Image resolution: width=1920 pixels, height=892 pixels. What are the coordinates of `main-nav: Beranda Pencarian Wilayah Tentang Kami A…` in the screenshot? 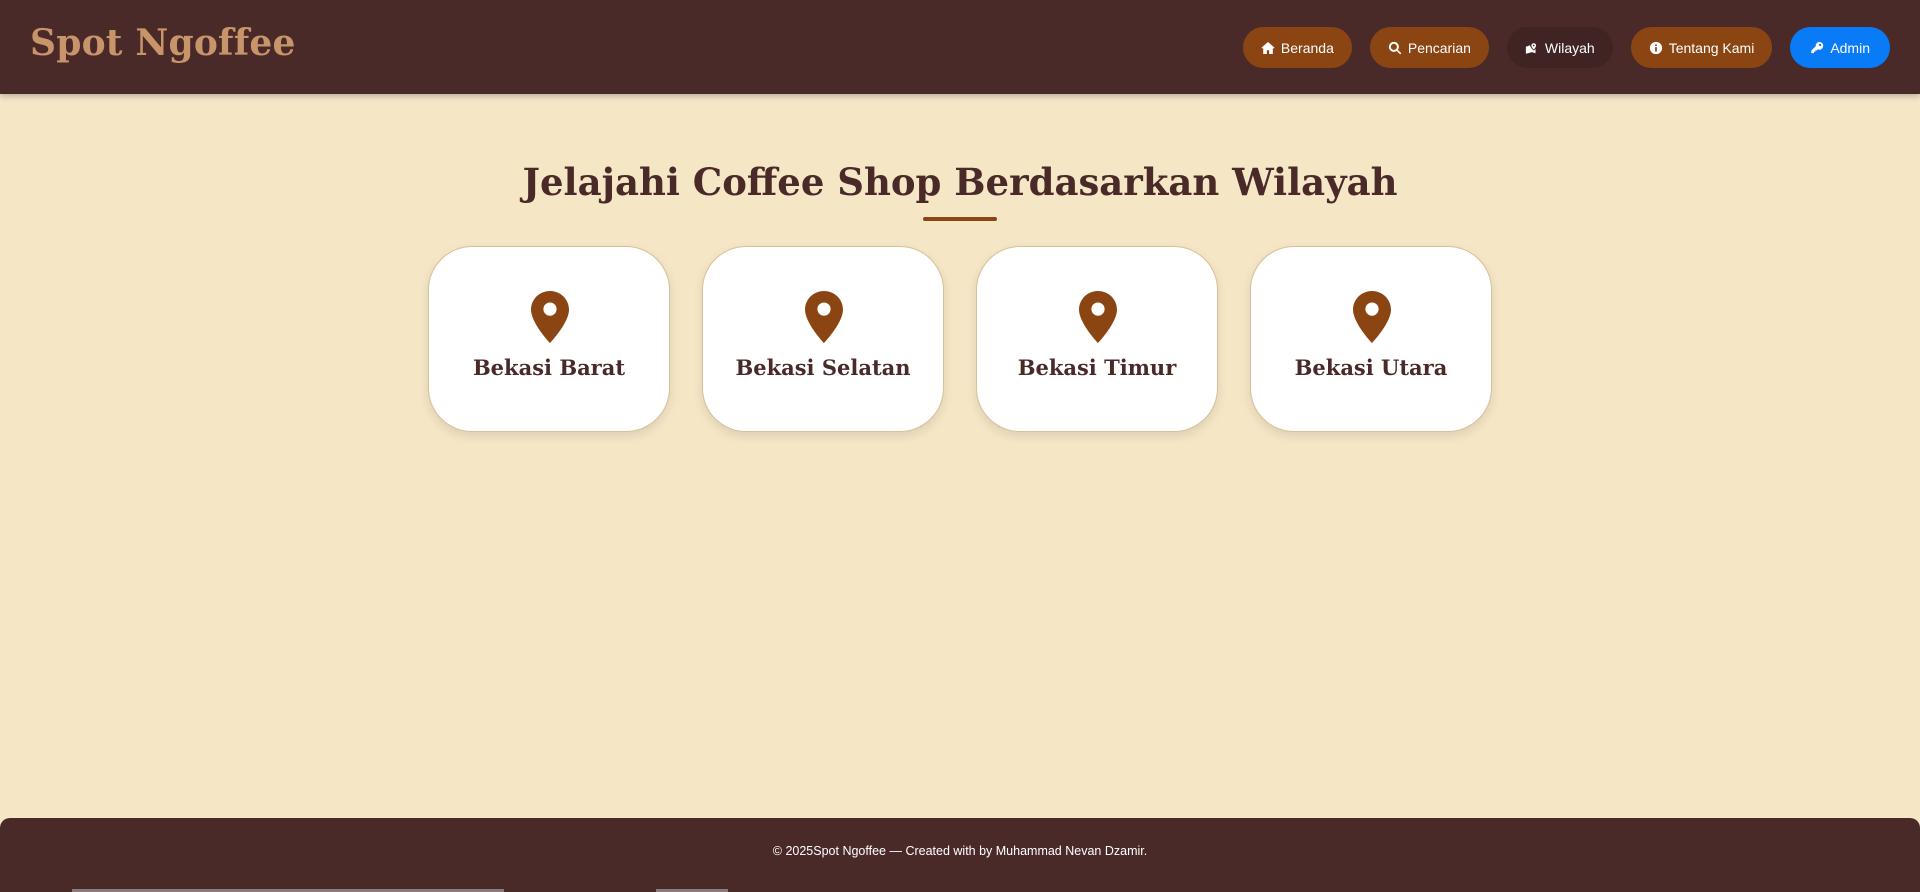 It's located at (1566, 47).